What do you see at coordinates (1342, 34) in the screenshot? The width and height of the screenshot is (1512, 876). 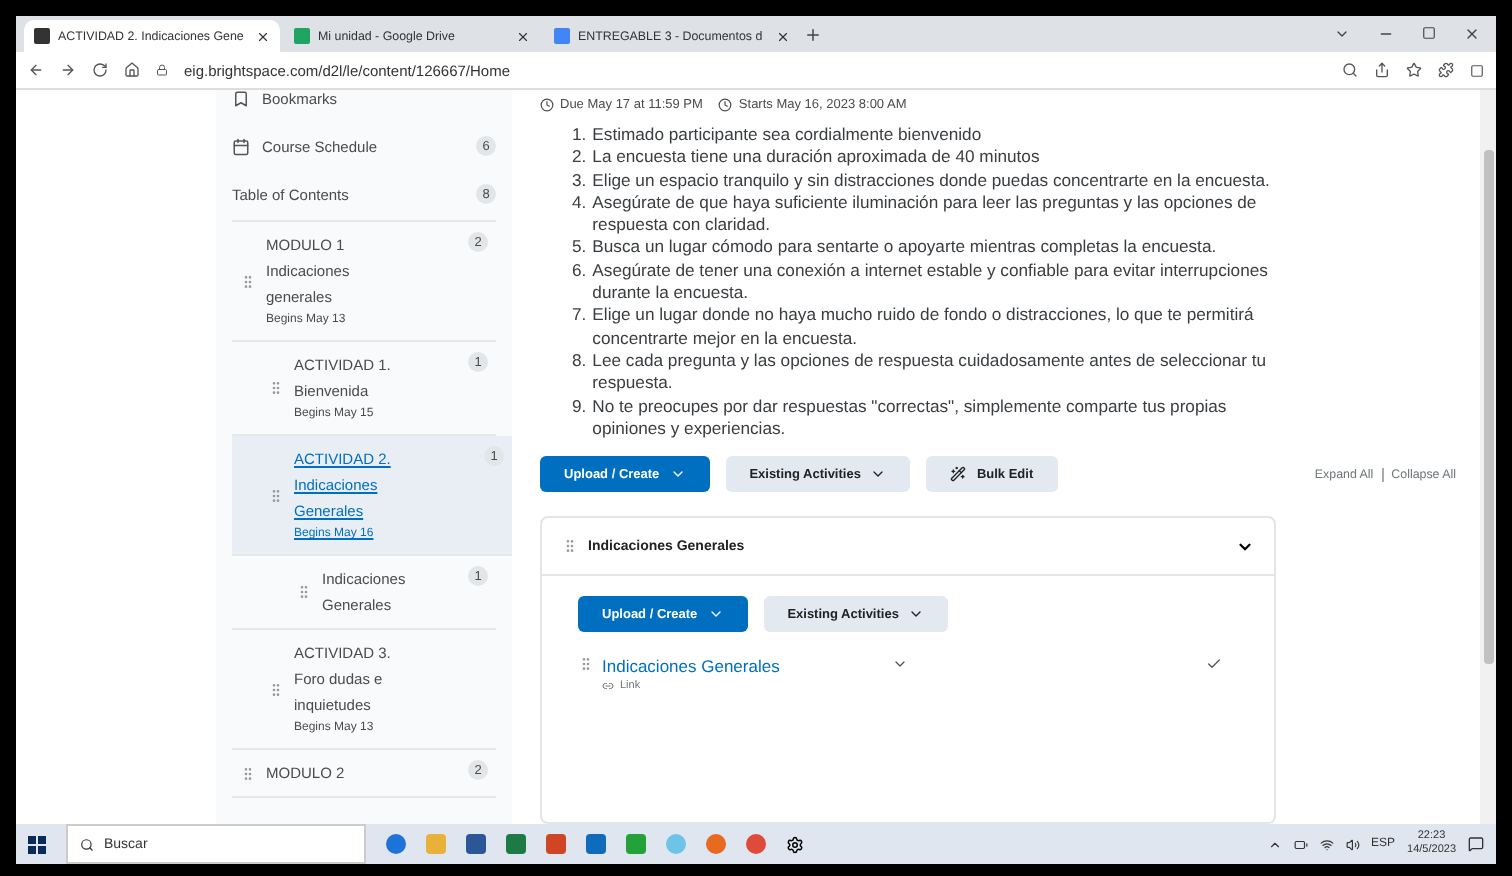 I see `tab-search-icon` at bounding box center [1342, 34].